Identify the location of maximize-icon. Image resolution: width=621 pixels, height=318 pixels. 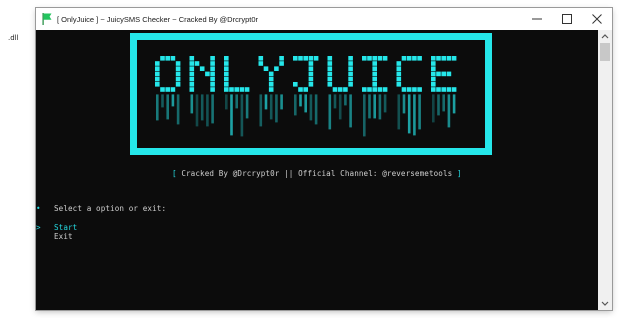
(567, 19).